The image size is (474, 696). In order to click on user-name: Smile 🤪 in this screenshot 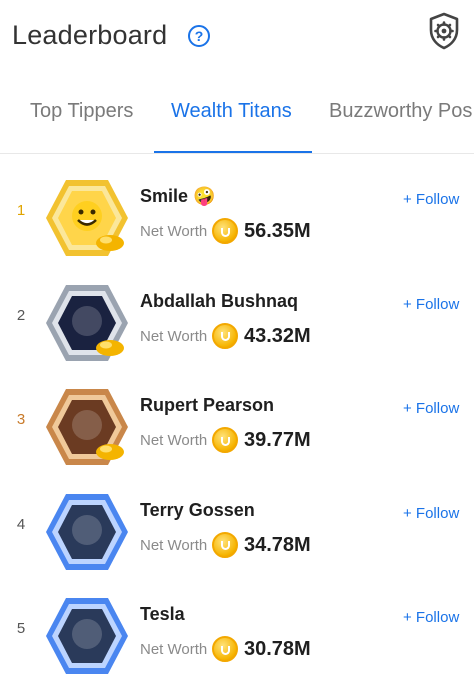, I will do `click(177, 196)`.